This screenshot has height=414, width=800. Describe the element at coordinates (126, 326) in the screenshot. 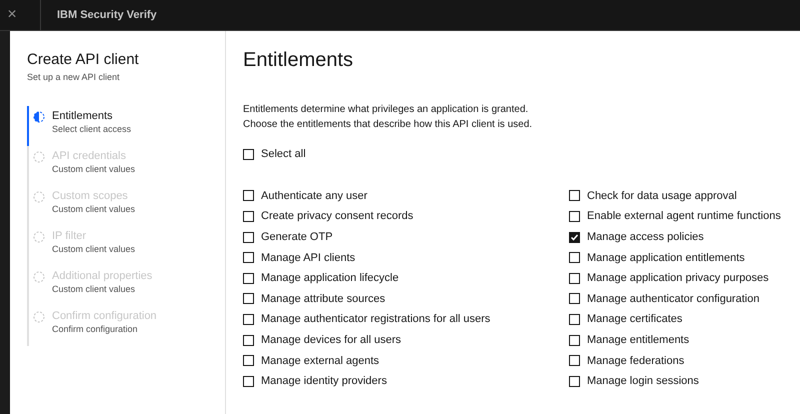

I see `progress-step: Confirm configuration Confirm configuration` at that location.